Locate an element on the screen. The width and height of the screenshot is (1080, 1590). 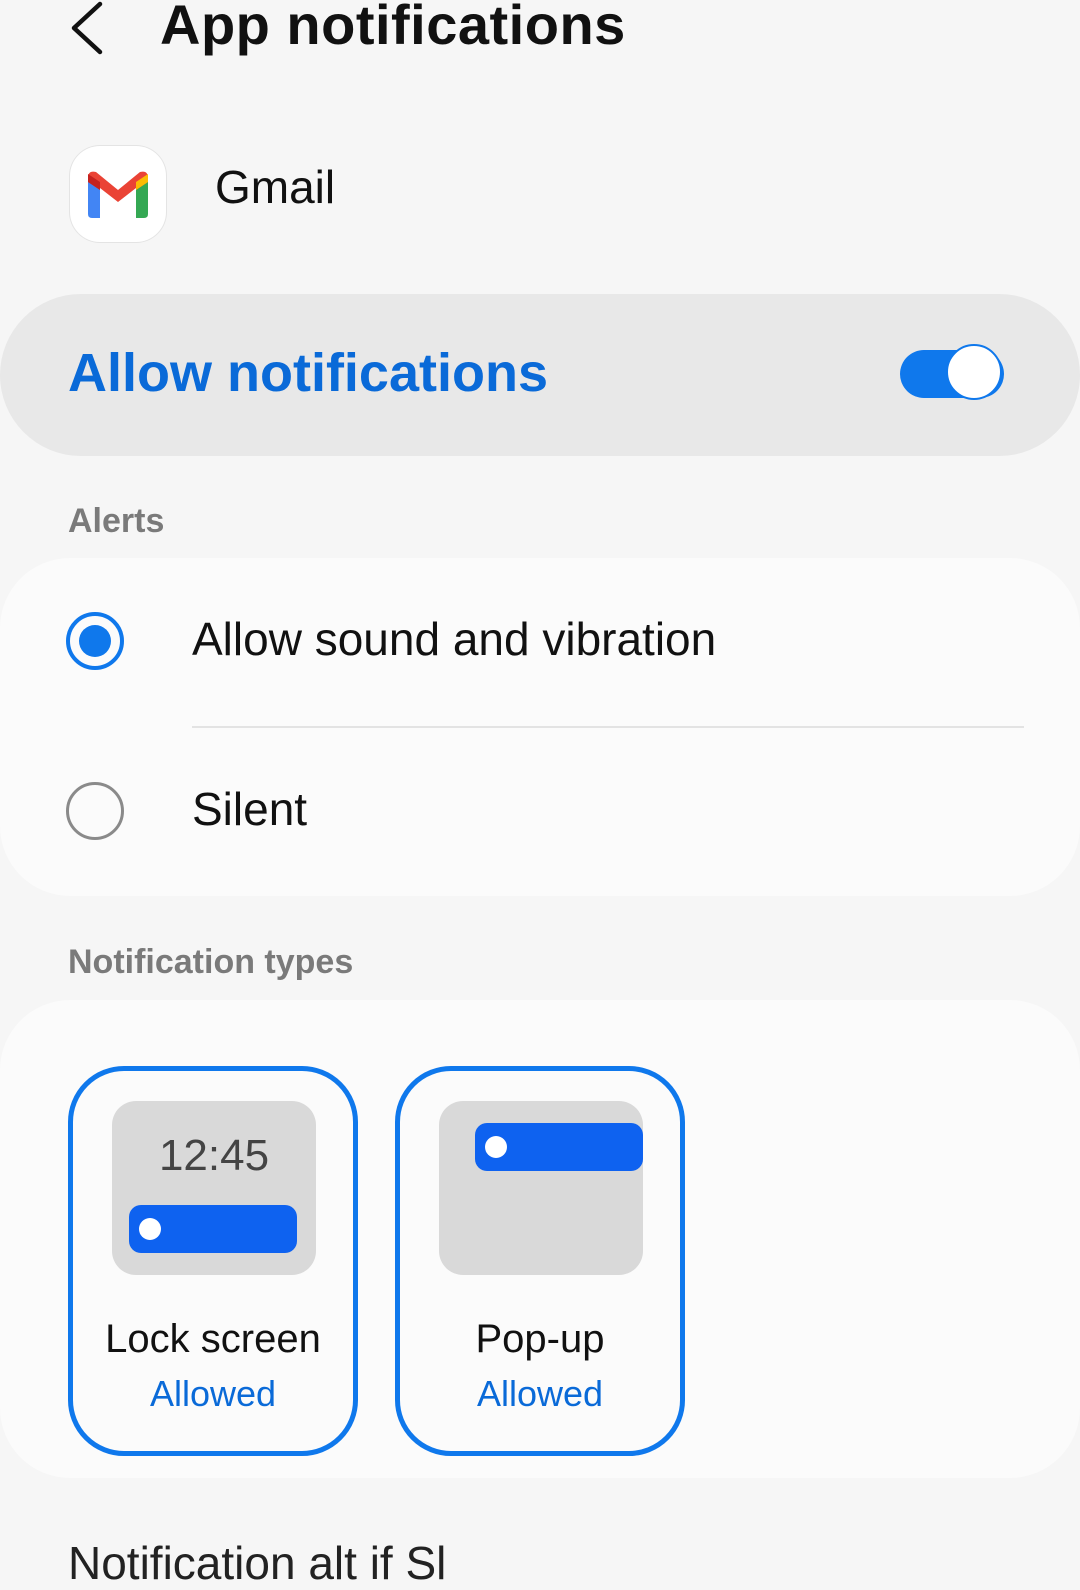
alert-option-silent: Silent is located at coordinates (540, 811).